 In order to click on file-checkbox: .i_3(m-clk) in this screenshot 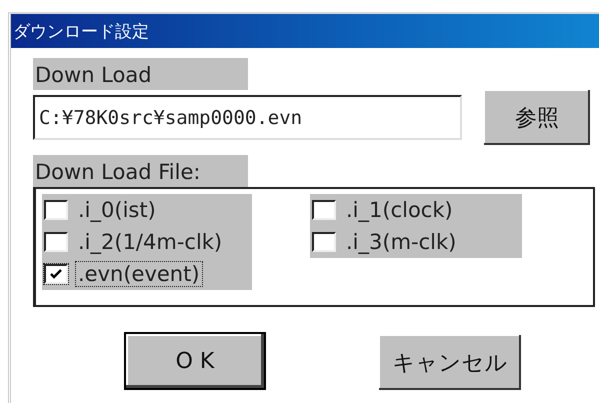, I will do `click(416, 242)`.